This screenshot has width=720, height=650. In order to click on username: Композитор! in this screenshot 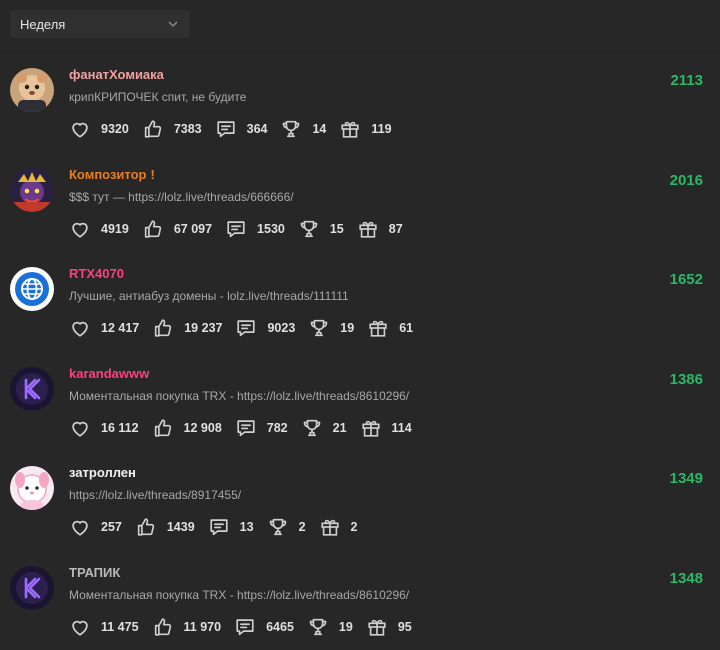, I will do `click(112, 174)`.